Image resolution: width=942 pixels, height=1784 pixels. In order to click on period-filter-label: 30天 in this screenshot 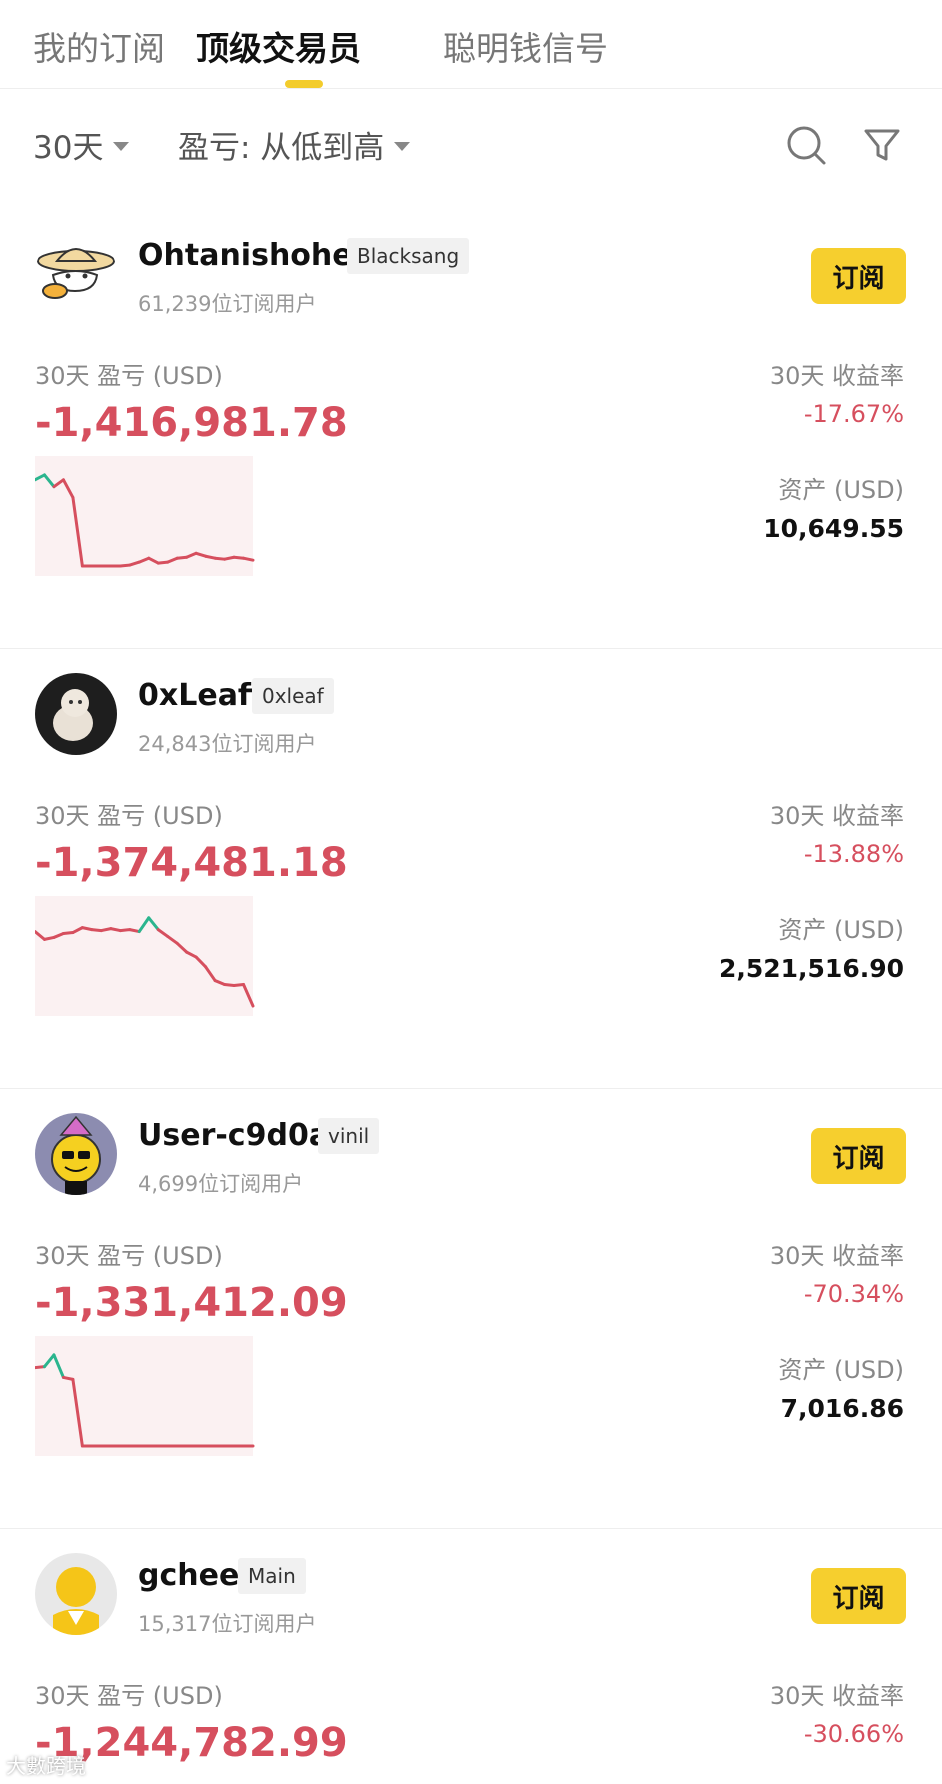, I will do `click(68, 148)`.